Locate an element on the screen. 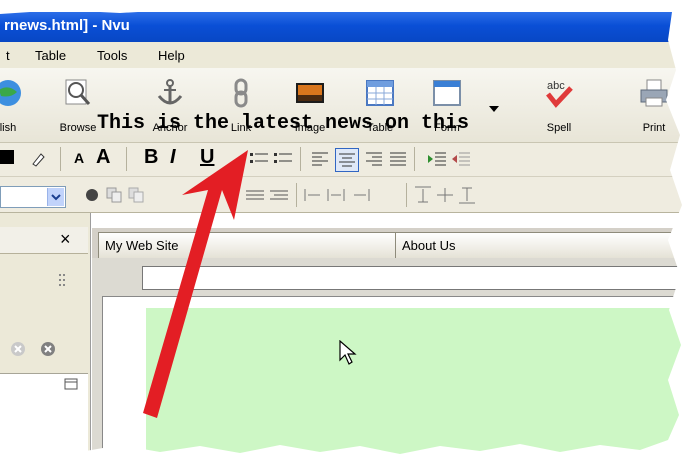 This screenshot has width=691, height=474. arrow-shape is located at coordinates (195, 284).